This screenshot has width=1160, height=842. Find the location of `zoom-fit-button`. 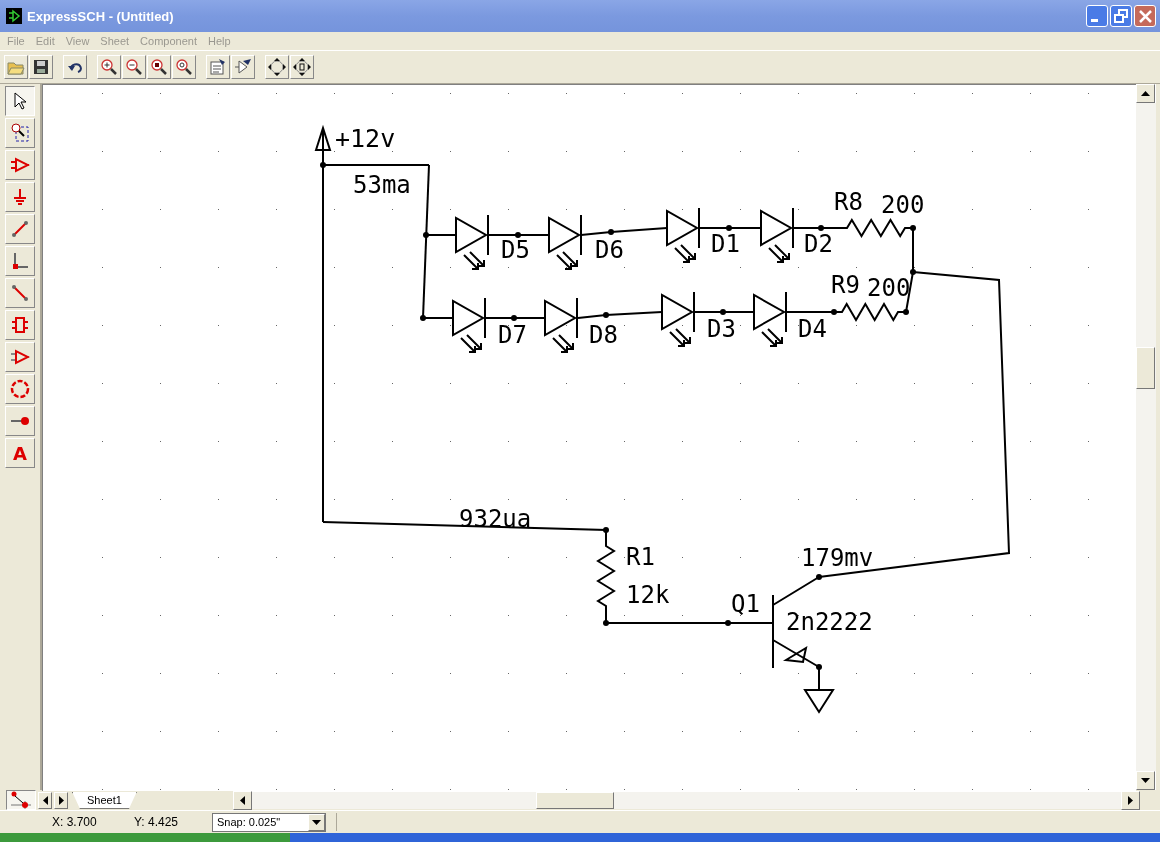

zoom-fit-button is located at coordinates (159, 67).